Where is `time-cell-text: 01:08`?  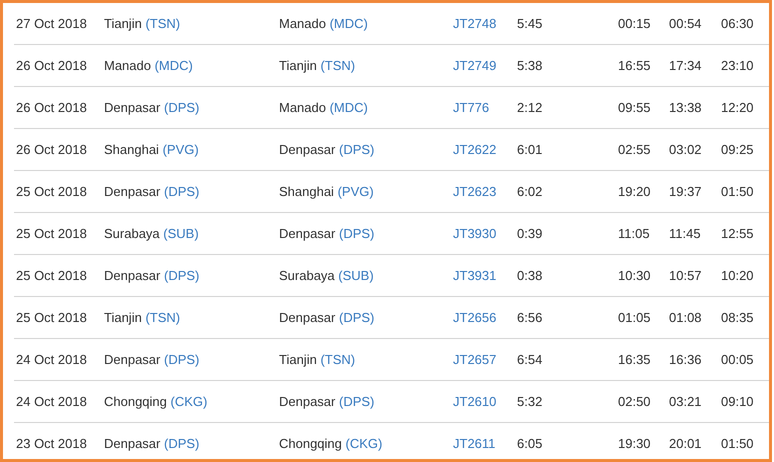 time-cell-text: 01:08 is located at coordinates (686, 317).